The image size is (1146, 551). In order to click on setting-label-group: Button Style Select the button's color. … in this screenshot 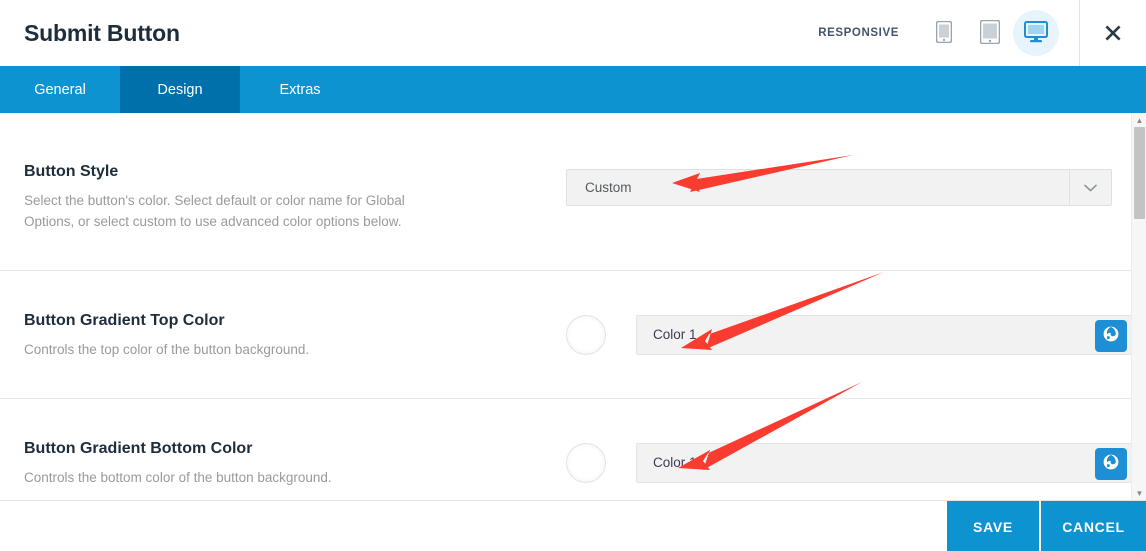, I will do `click(295, 196)`.